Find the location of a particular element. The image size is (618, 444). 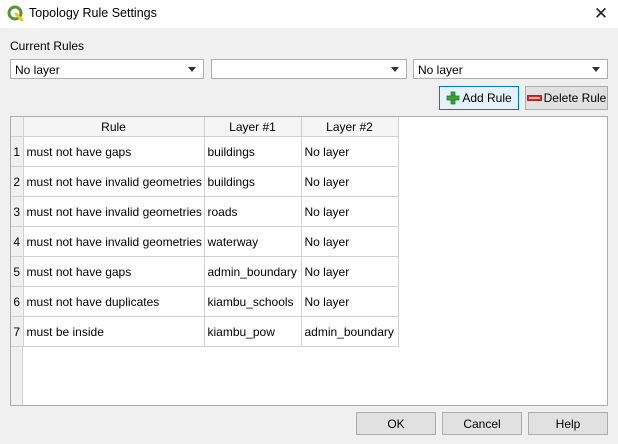

corner-header is located at coordinates (17, 127).